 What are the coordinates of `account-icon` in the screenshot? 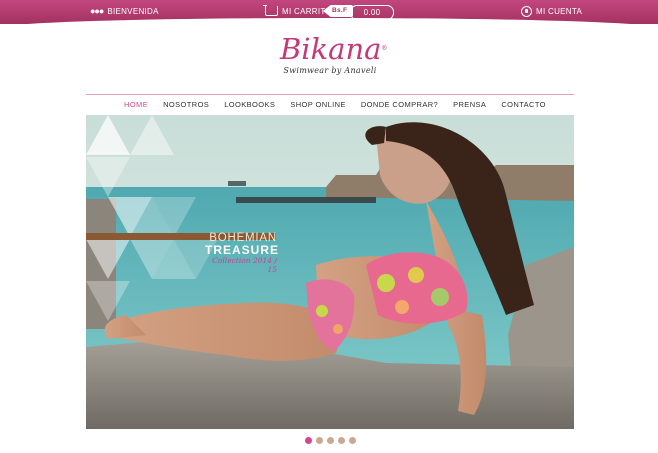 It's located at (526, 11).